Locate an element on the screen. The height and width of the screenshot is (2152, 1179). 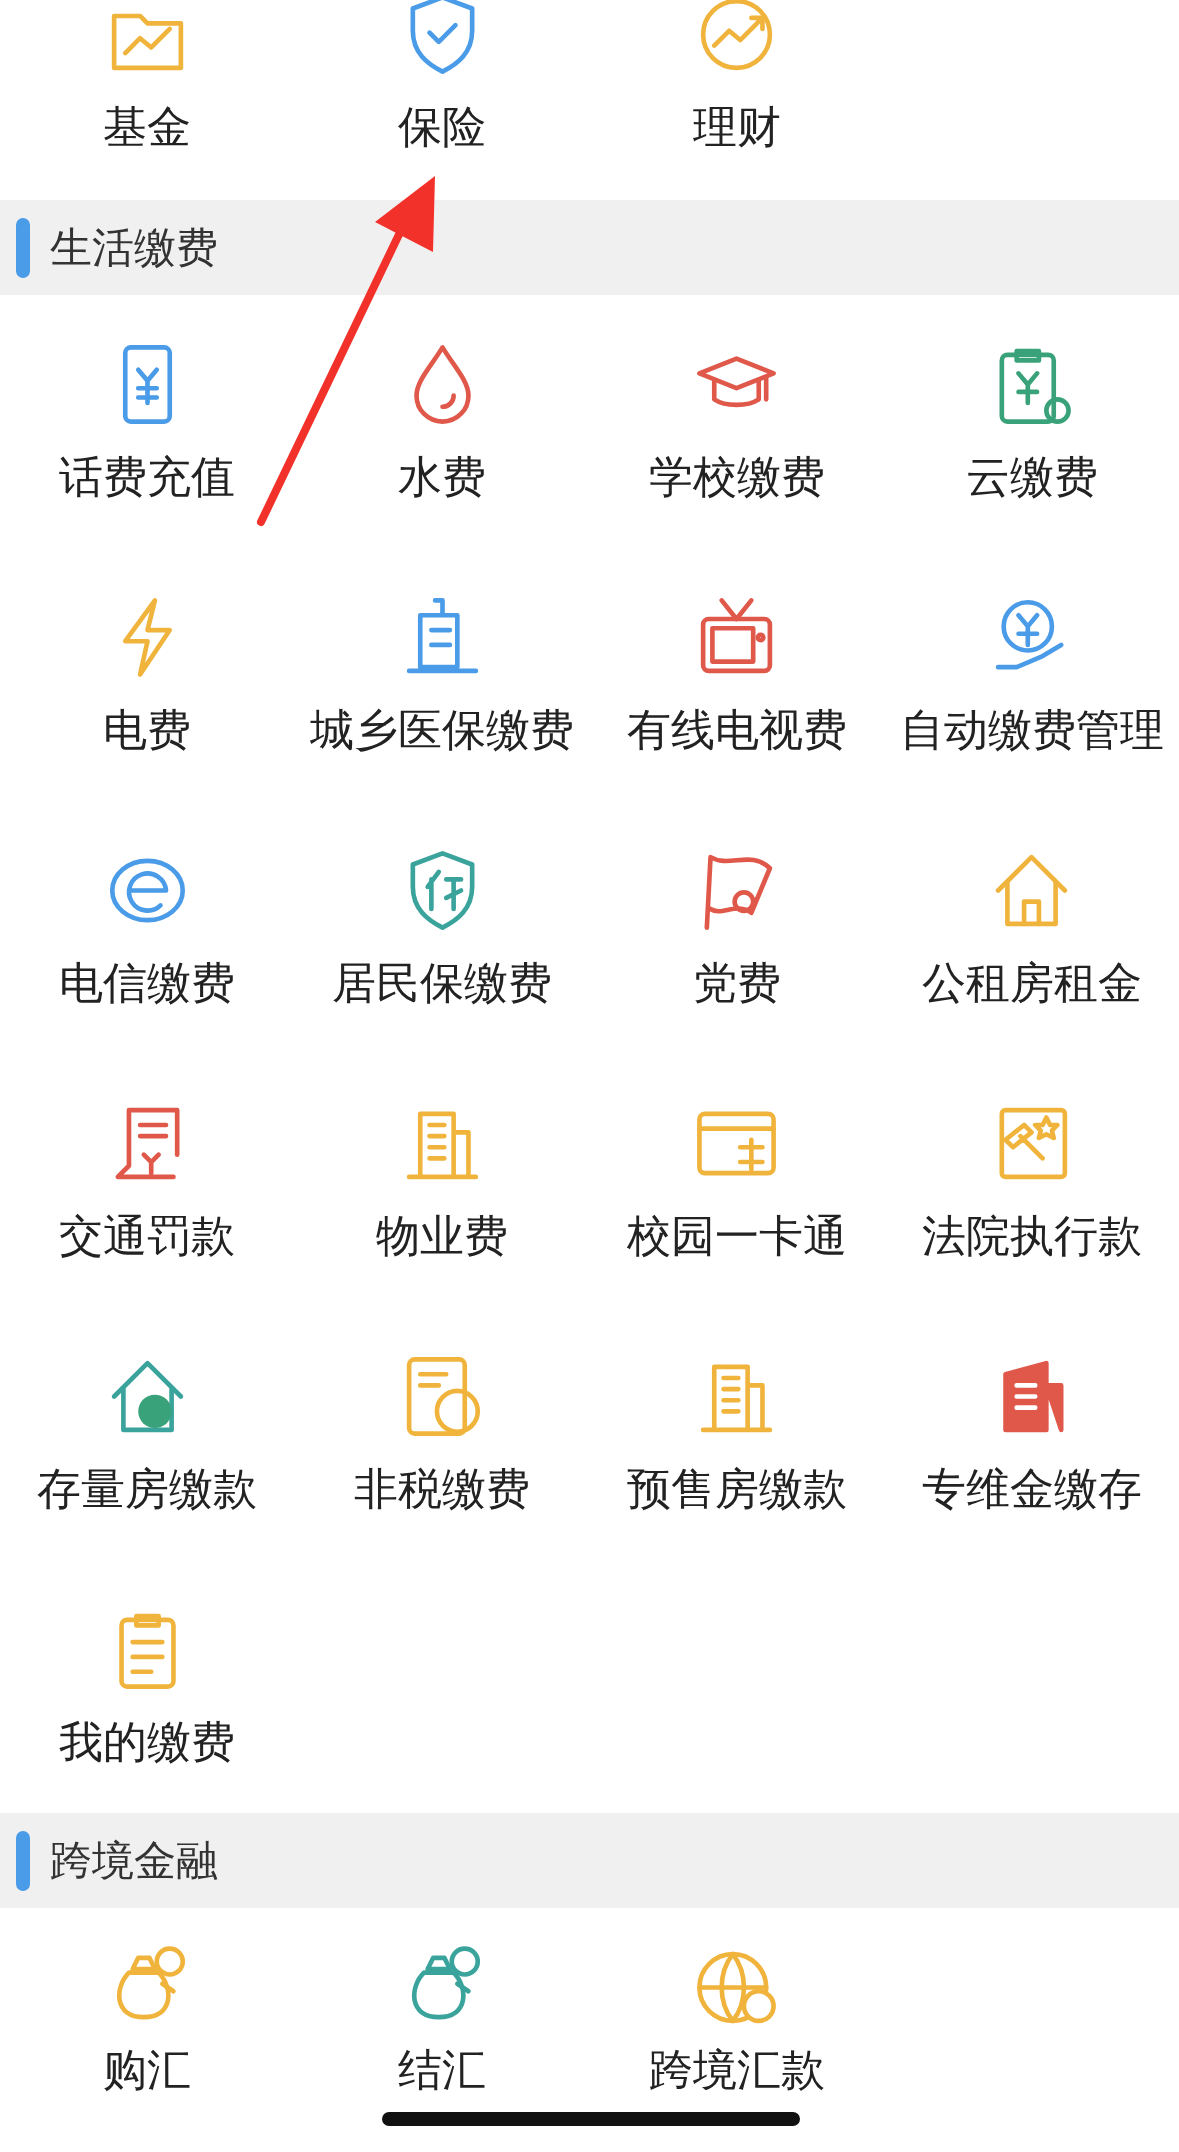
service-label: 城乡医保缴费 is located at coordinates (442, 730).